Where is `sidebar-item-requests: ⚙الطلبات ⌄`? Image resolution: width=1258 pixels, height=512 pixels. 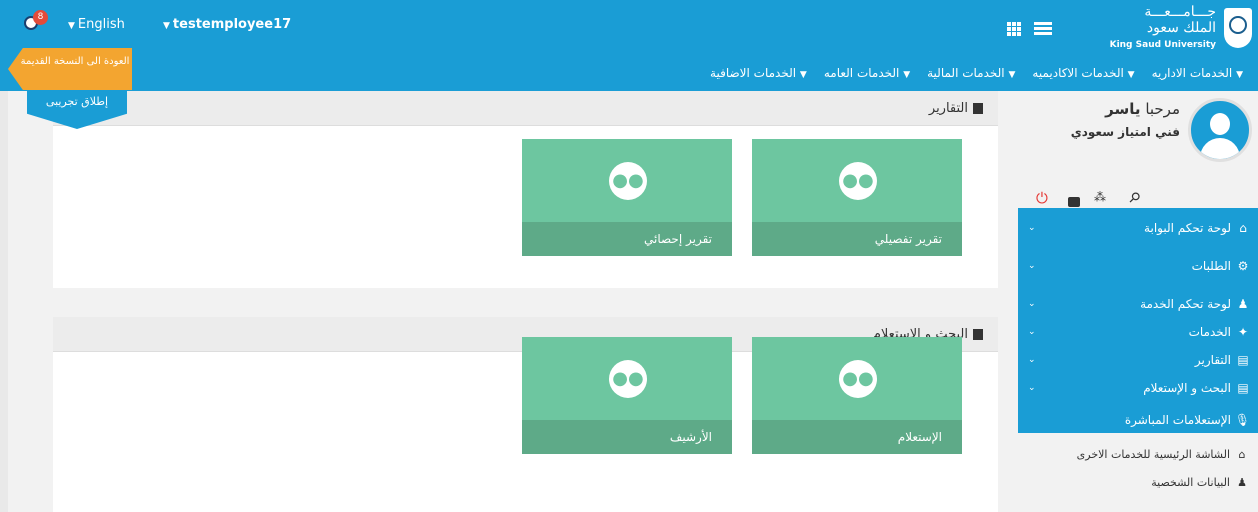
sidebar-item-requests: ⚙الطلبات ⌄ is located at coordinates (1138, 266).